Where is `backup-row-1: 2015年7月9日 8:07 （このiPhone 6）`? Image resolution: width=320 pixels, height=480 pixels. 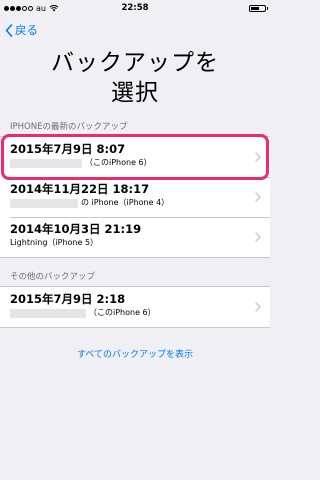 backup-row-1: 2015年7月9日 8:07 （このiPhone 6） is located at coordinates (135, 157).